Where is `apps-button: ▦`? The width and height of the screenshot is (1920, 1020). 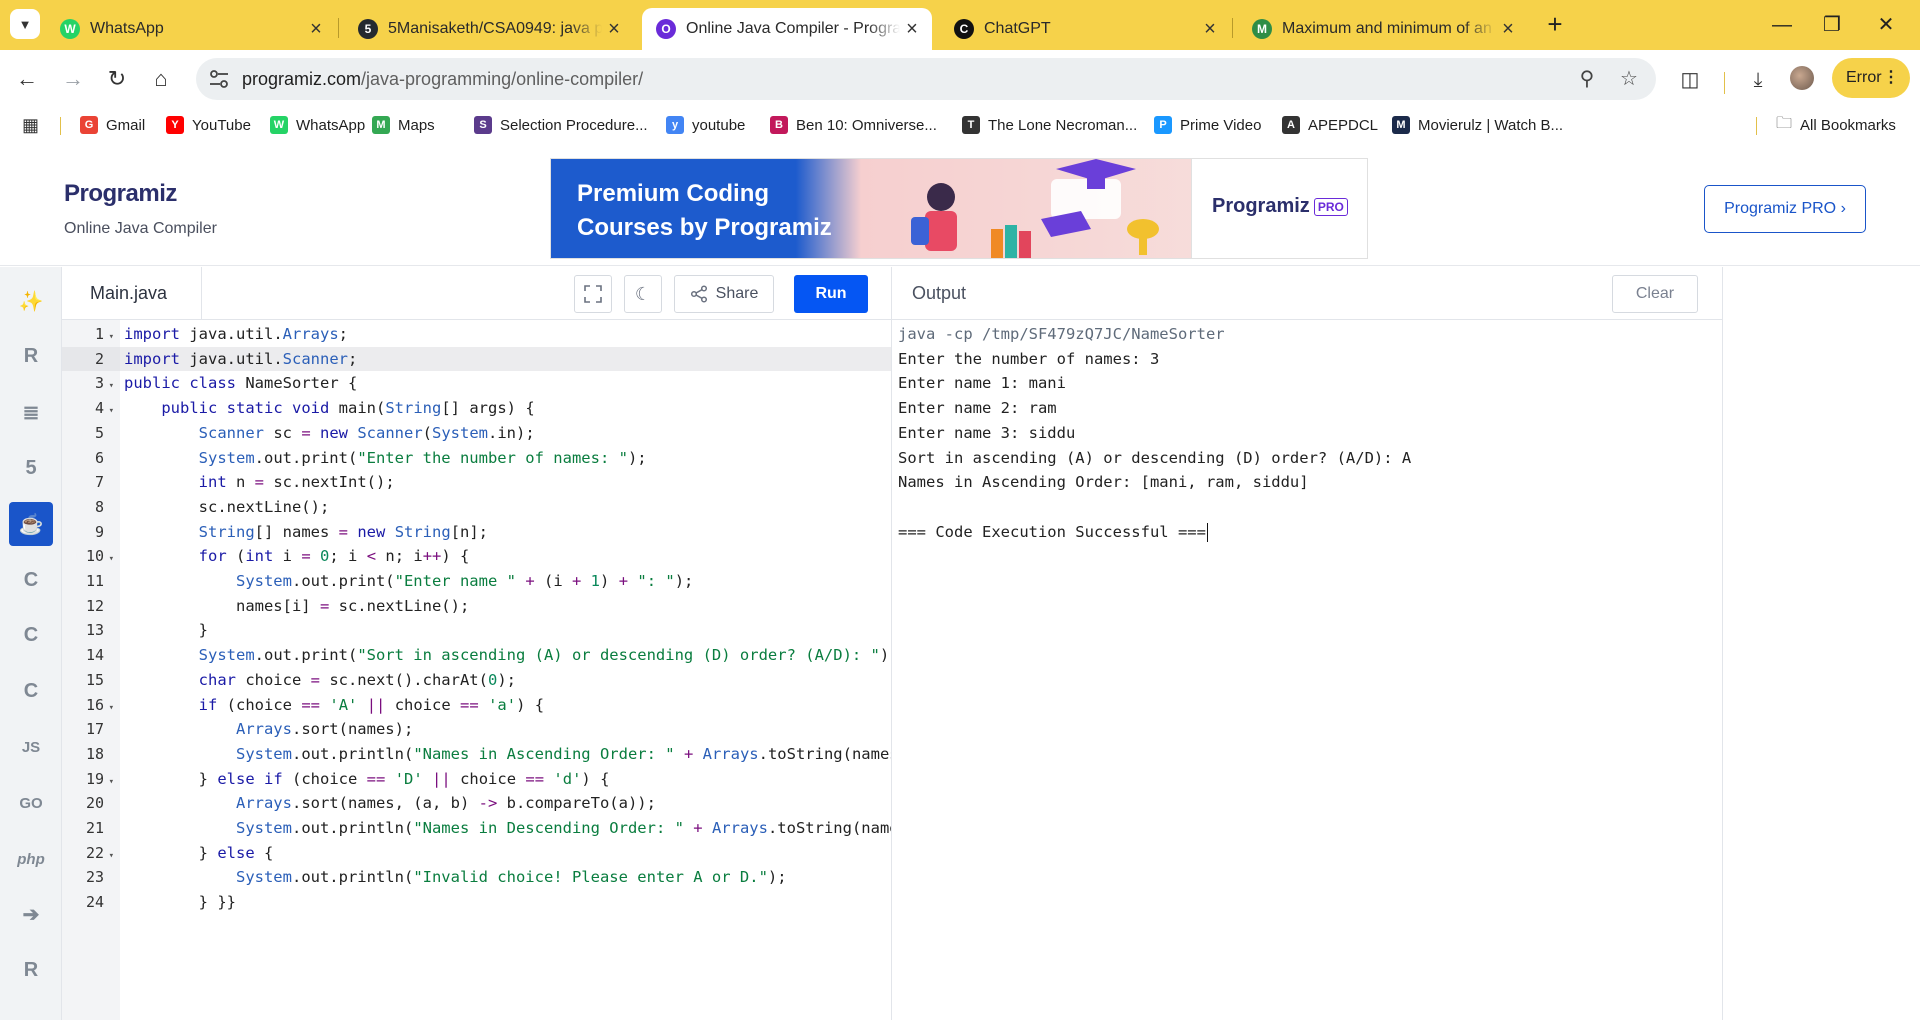
apps-button: ▦ is located at coordinates (30, 125).